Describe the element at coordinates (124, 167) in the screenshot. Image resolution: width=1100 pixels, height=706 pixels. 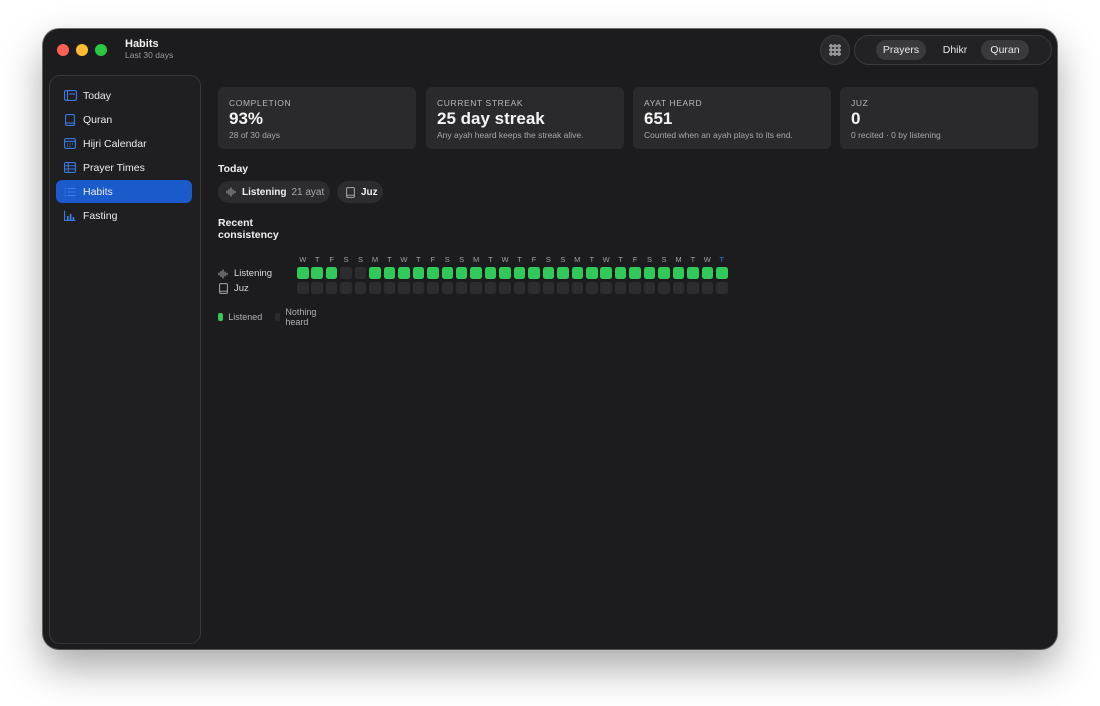
I see `sidebar-item-prayer-times: Prayer Times` at that location.